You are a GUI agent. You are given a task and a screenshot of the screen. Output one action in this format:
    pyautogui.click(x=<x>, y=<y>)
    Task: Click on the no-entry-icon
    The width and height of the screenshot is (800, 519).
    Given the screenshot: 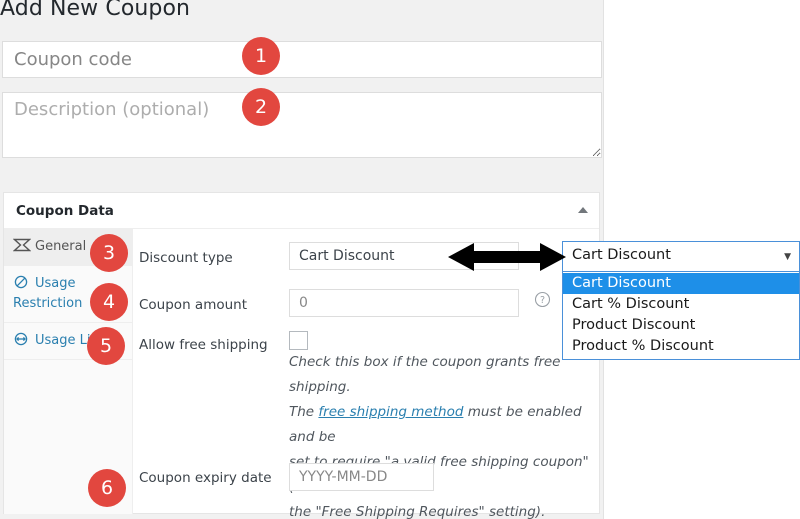 What is the action you would take?
    pyautogui.click(x=22, y=282)
    